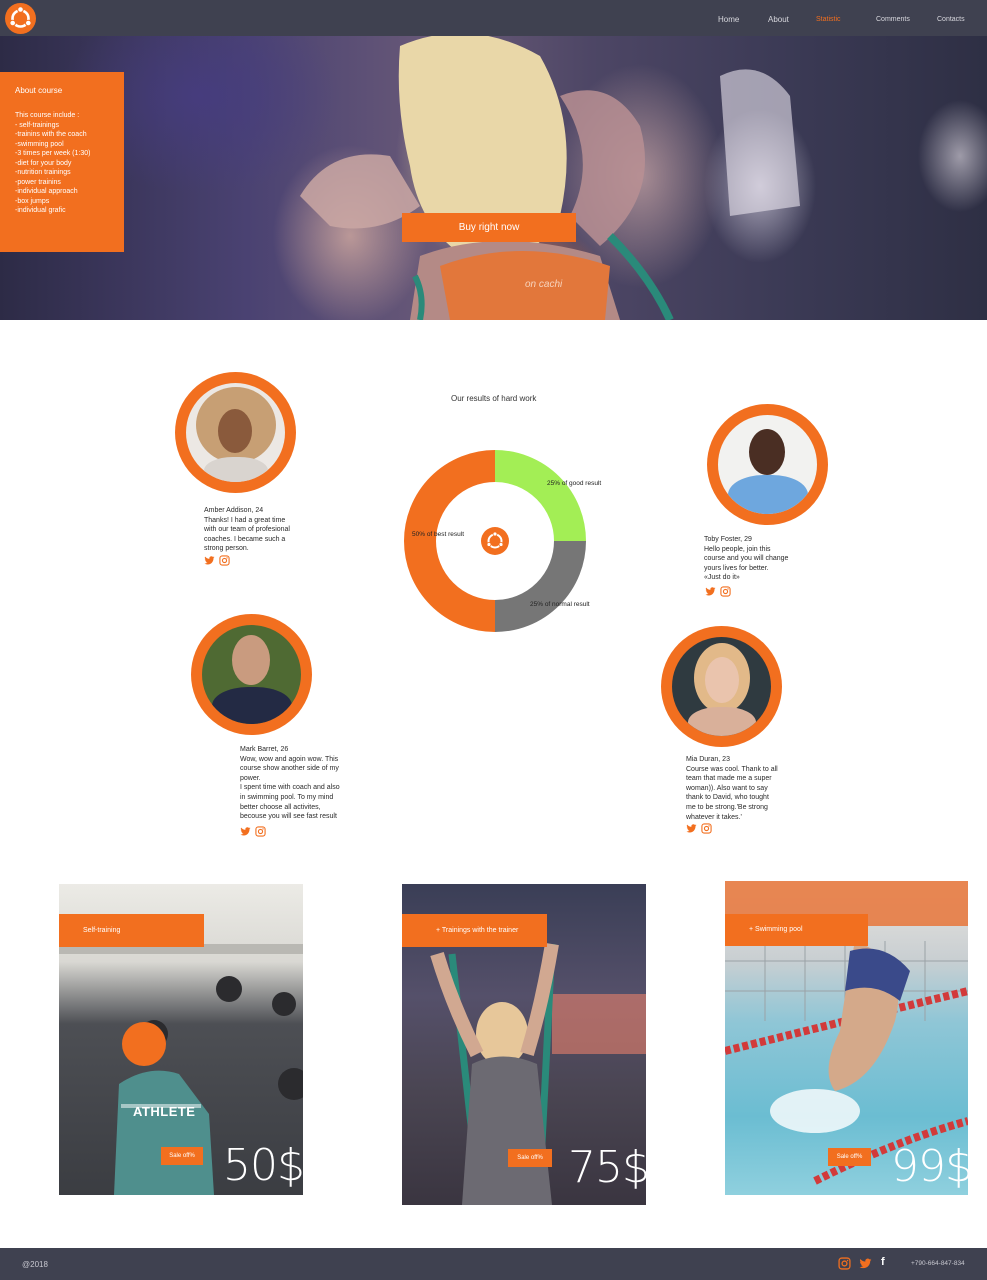 The width and height of the screenshot is (987, 1280). I want to click on chart-title: Our results of hard work, so click(494, 398).